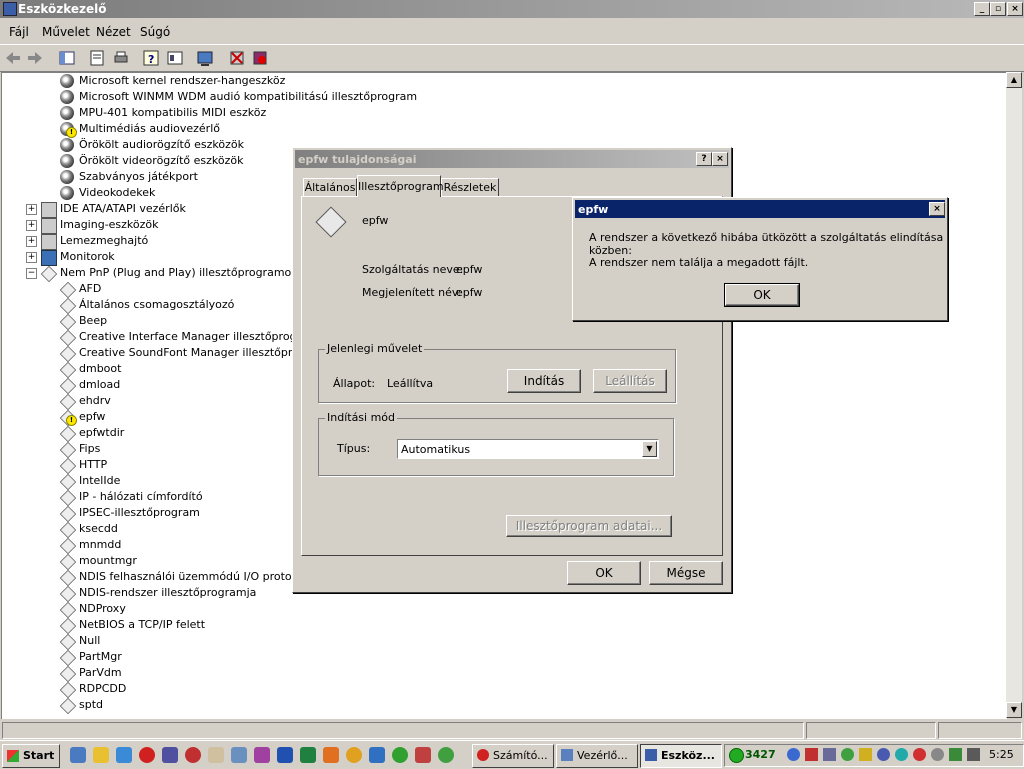  I want to click on main-title-bar: Eszközkezelő _ ▫ ×, so click(512, 9).